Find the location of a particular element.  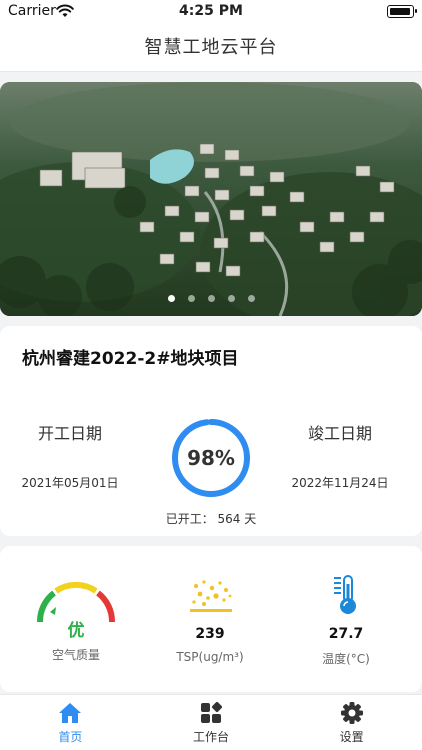

end-date-label: 竣工日期 is located at coordinates (339, 433).